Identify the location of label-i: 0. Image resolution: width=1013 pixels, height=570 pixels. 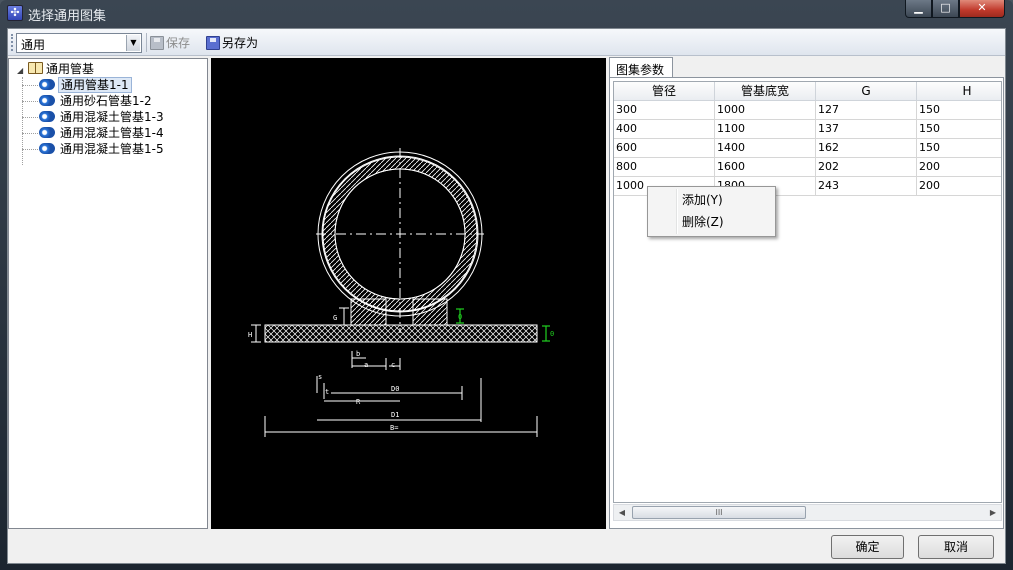
(460, 317).